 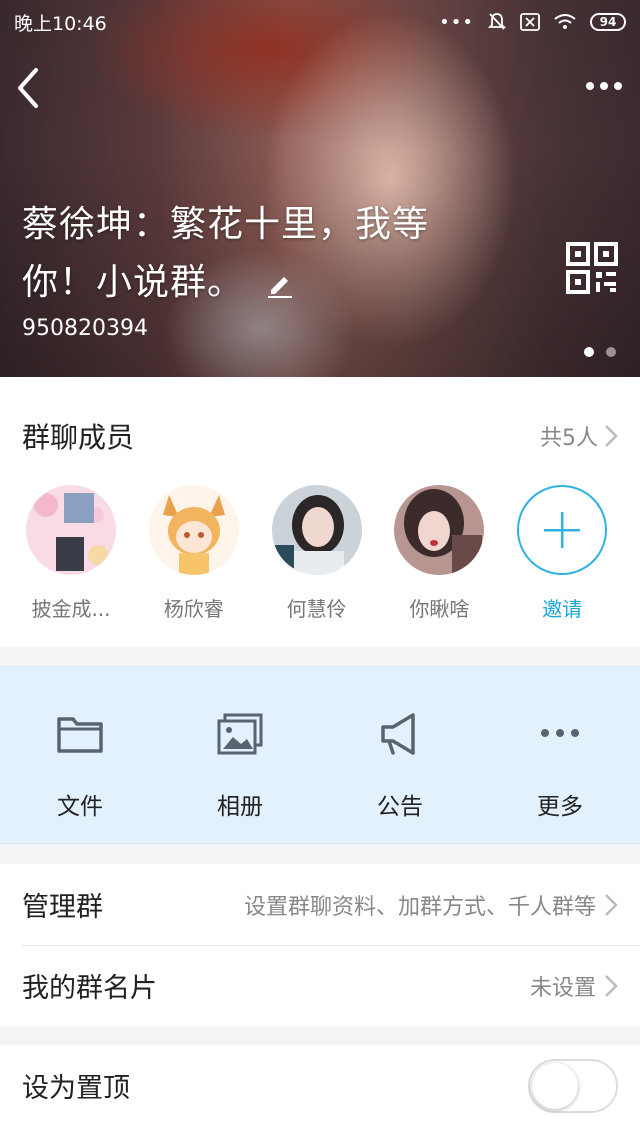 What do you see at coordinates (320, 985) in the screenshot?
I see `my-group-card-row: 我的群名片 未设置` at bounding box center [320, 985].